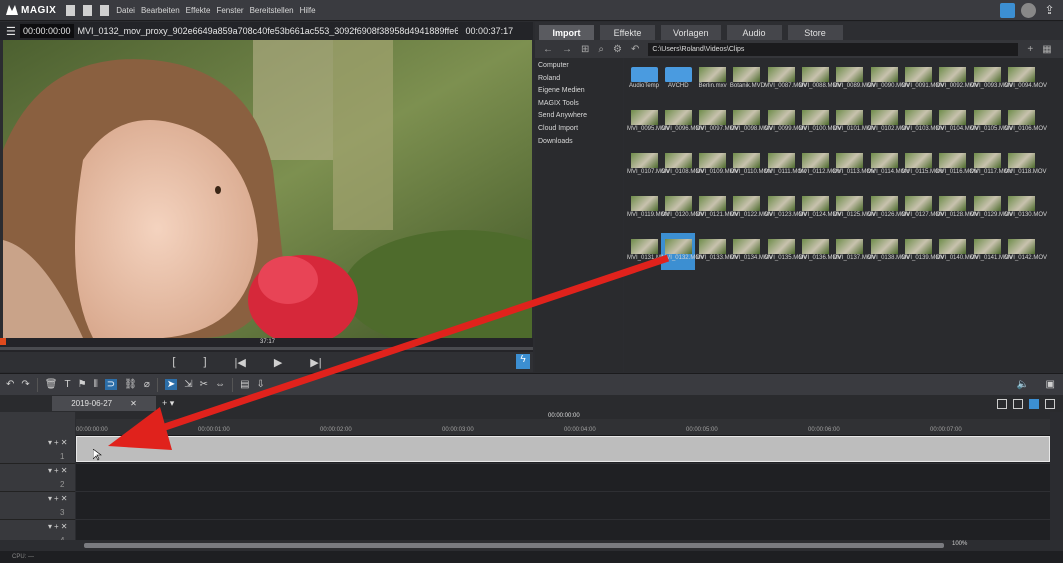 The height and width of the screenshot is (563, 1063). Describe the element at coordinates (682, 251) in the screenshot. I see `file-thumbnail: MVI_0132.MOV` at that location.